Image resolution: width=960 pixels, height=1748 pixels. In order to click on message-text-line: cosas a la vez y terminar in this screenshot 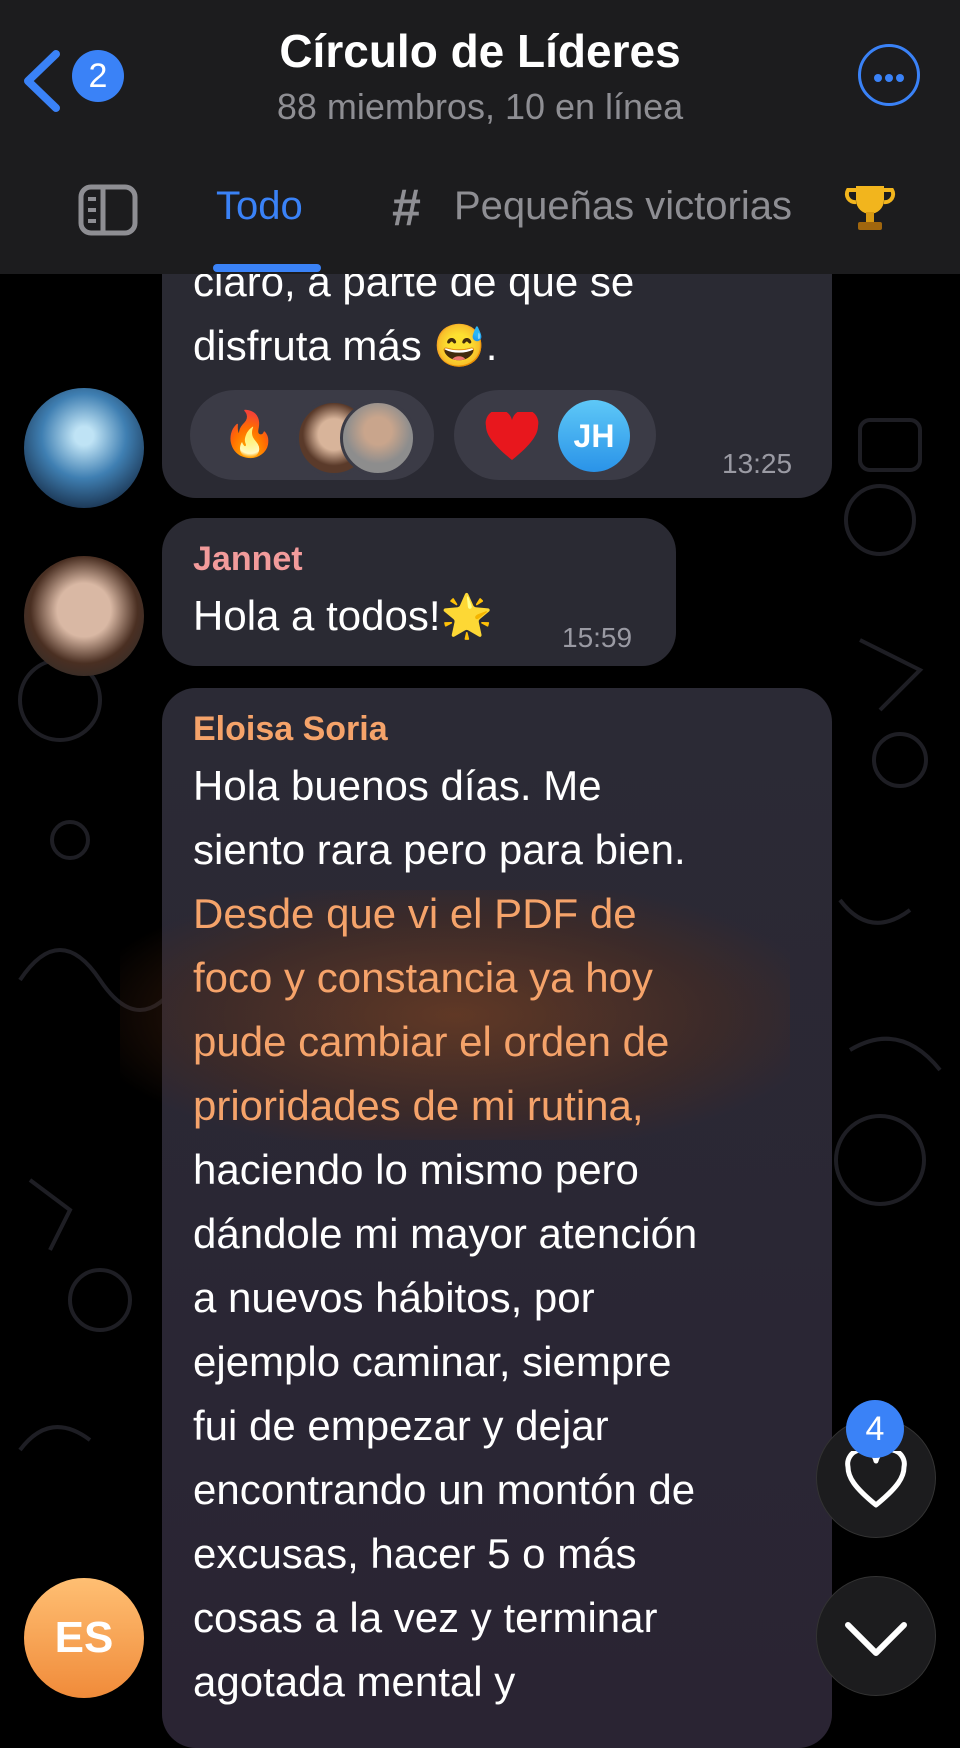, I will do `click(425, 1617)`.